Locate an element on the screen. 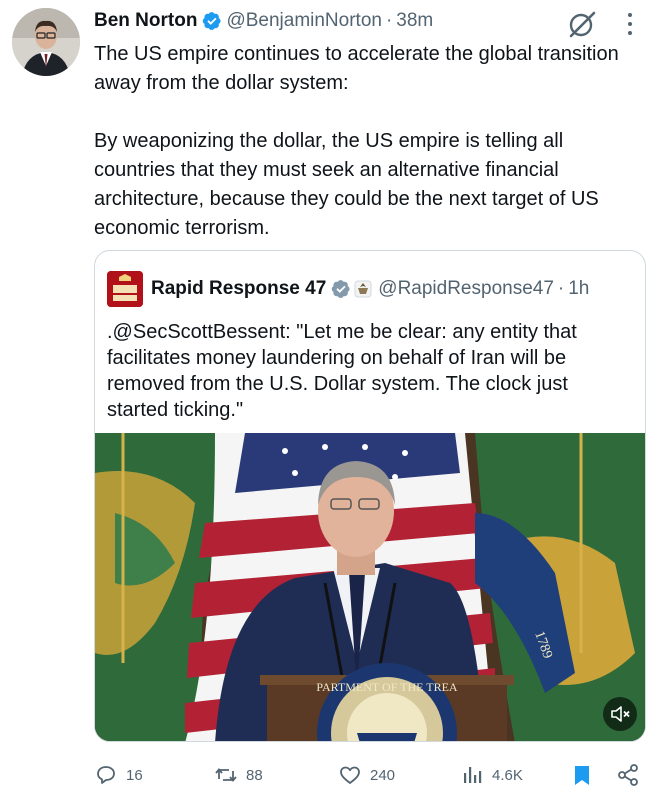  share-button is located at coordinates (632, 775).